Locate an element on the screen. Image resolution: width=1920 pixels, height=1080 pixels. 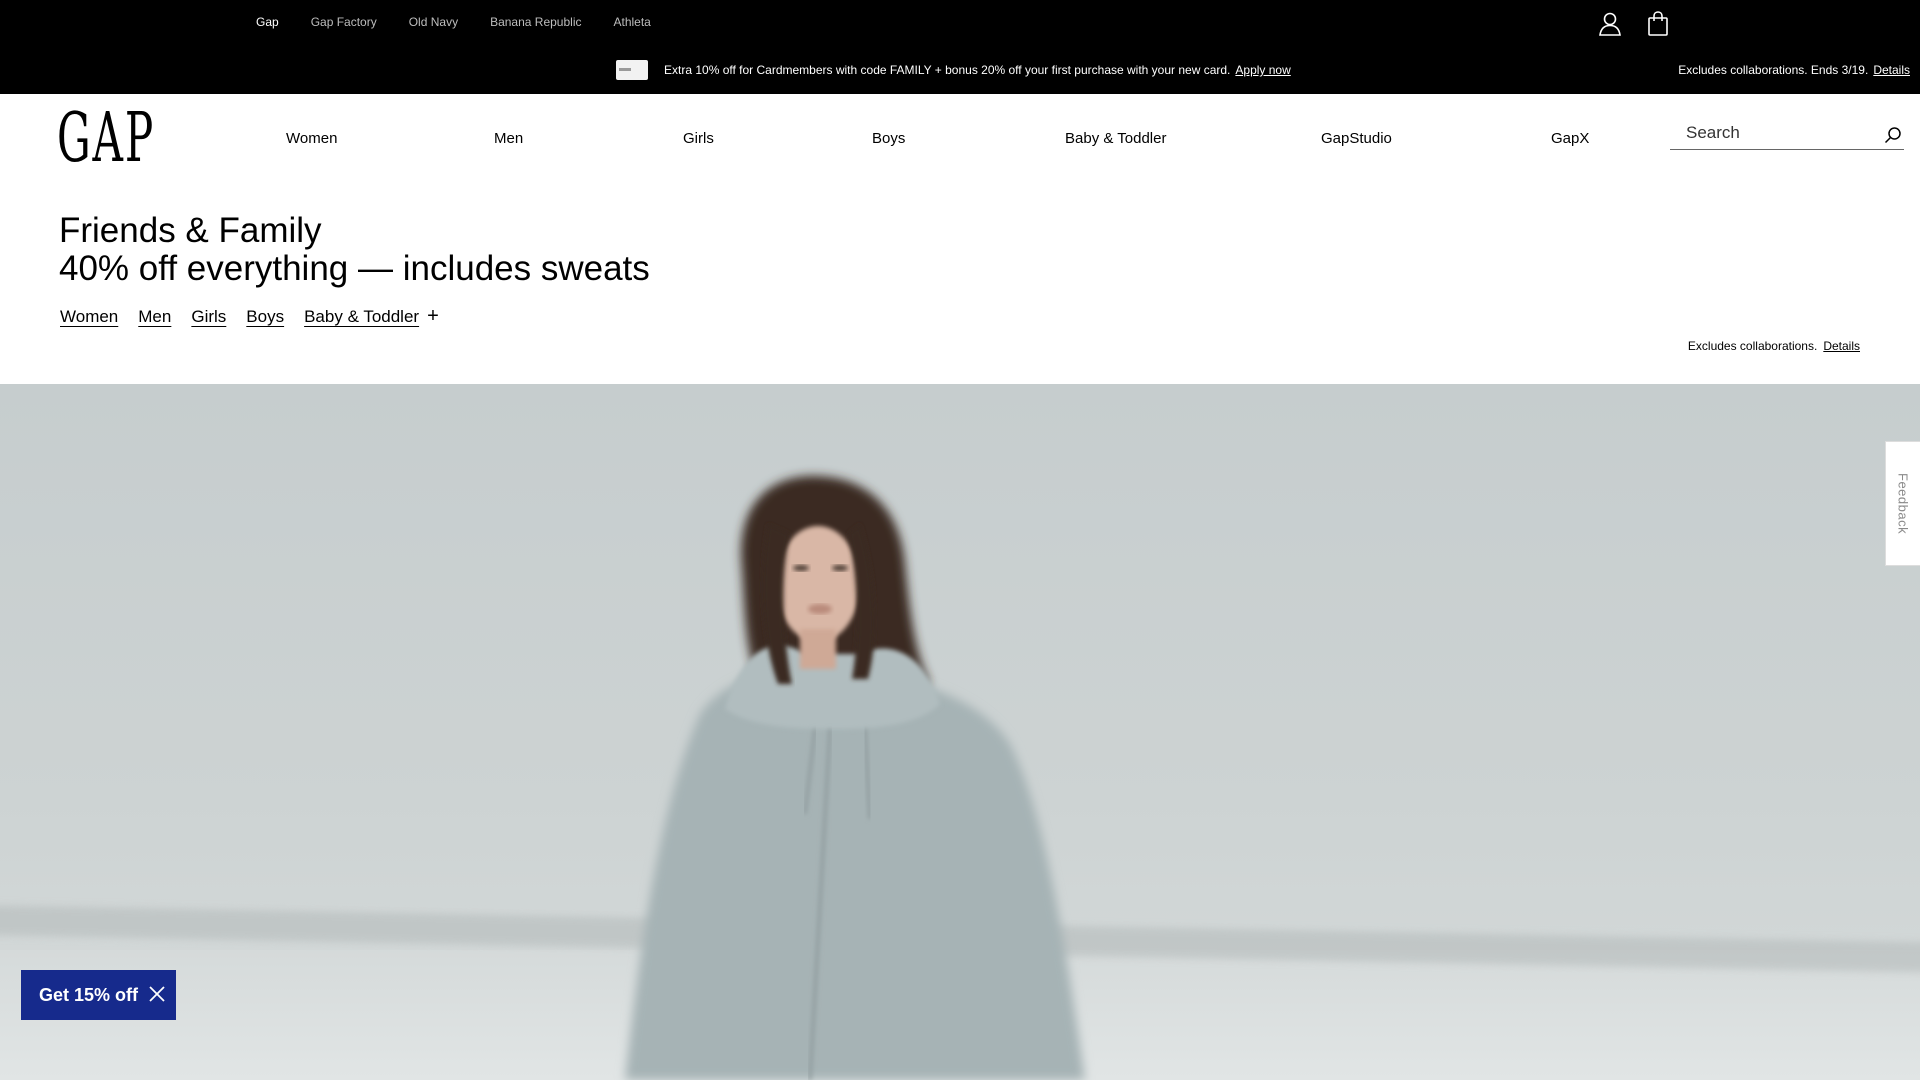
exclusion-note: Excludes collaborations. Details is located at coordinates (1774, 346).